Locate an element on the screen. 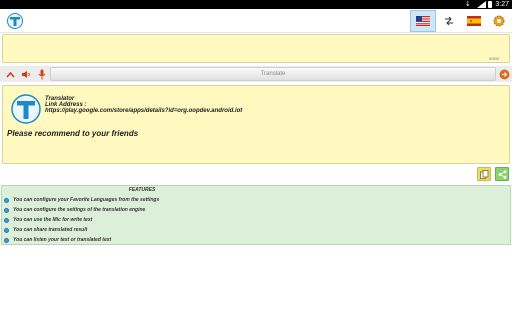 The height and width of the screenshot is (320, 512). share-button is located at coordinates (502, 174).